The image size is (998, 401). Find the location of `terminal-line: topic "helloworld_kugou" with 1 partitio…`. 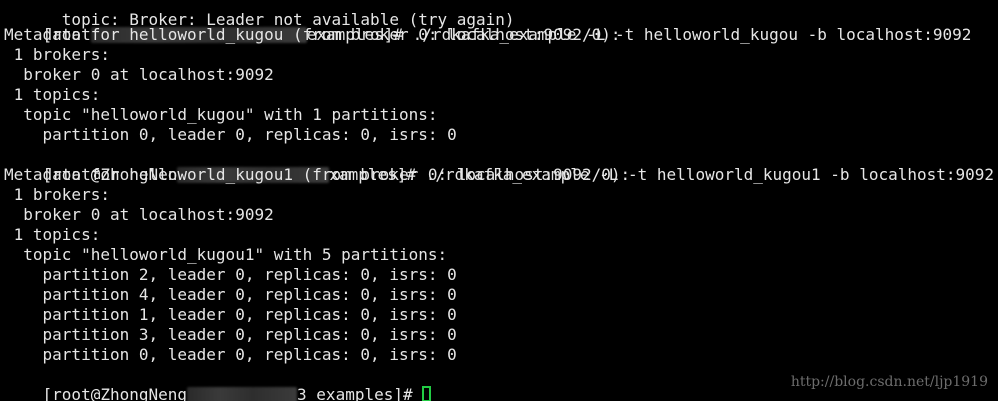

terminal-line: topic "helloworld_kugou" with 1 partitio… is located at coordinates (220, 115).